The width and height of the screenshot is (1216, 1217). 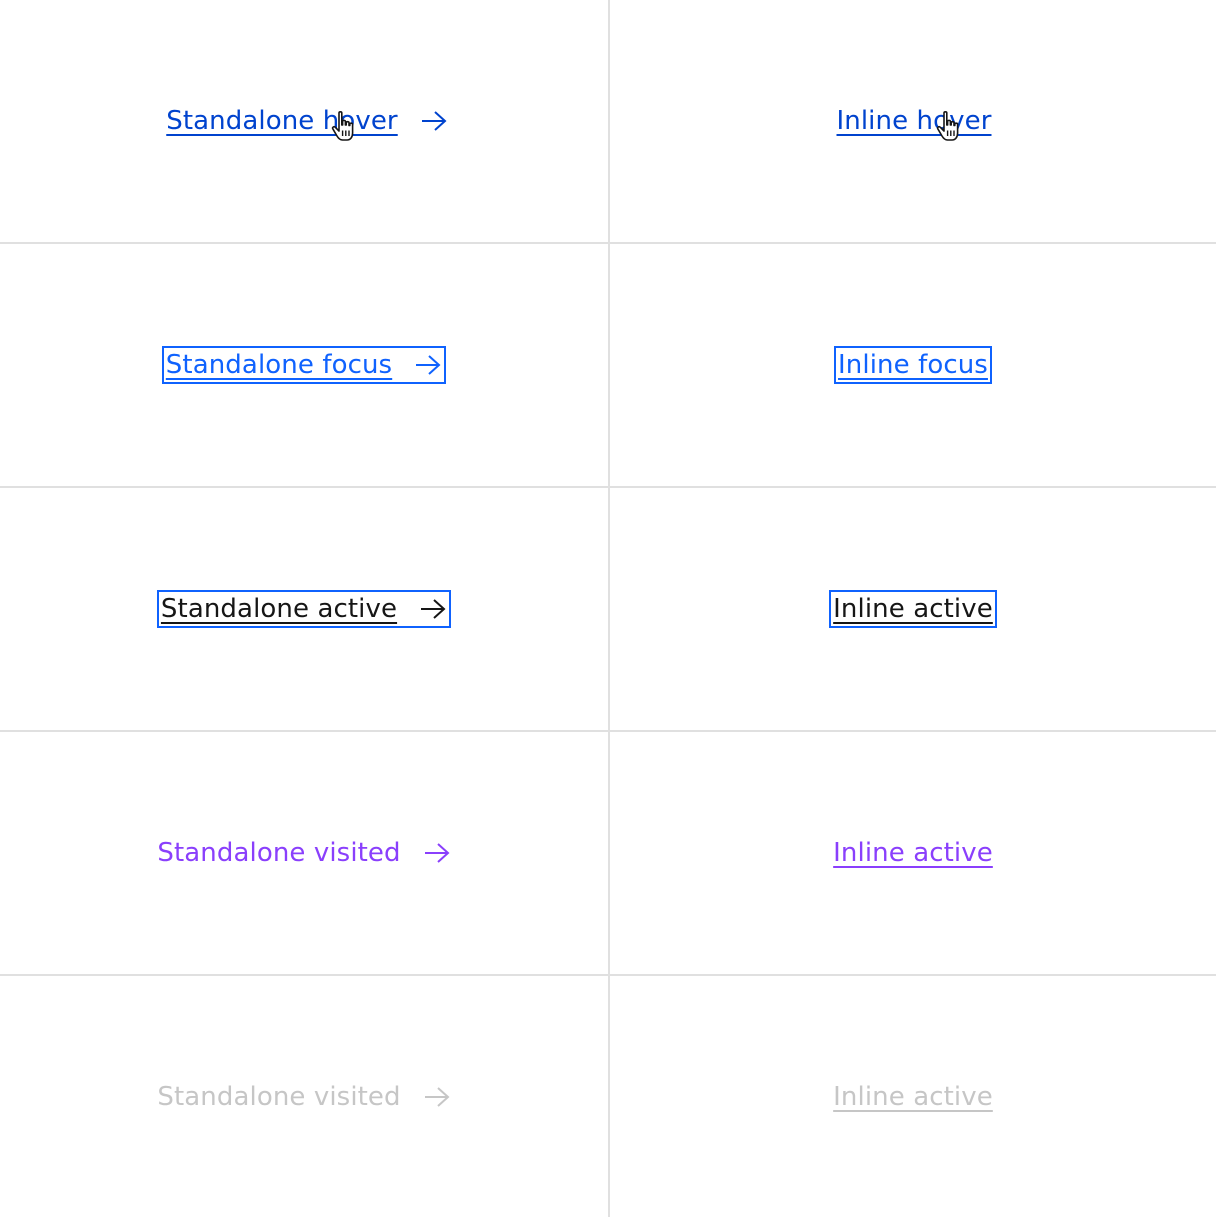 I want to click on inline-visited-link: Inline active, so click(x=913, y=853).